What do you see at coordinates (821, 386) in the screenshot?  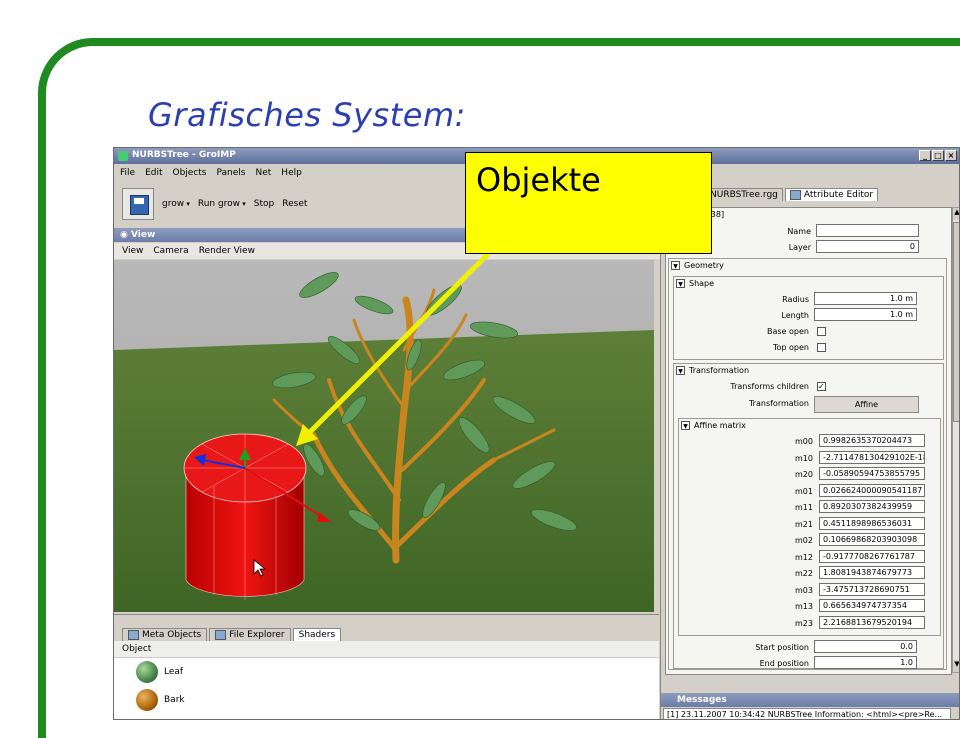 I see `transforms-children-checkbox: ✓` at bounding box center [821, 386].